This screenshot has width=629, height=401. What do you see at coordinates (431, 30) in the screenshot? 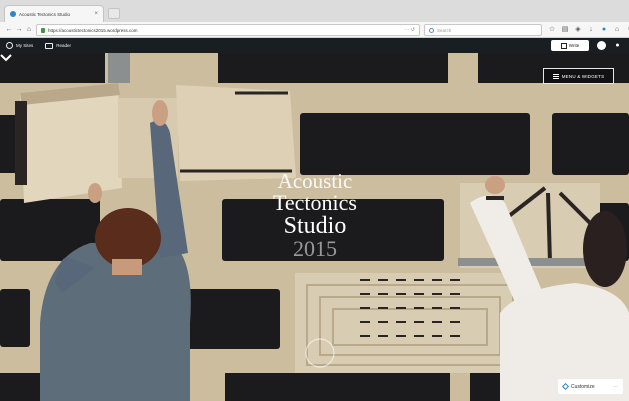
I see `search-engine-icon` at bounding box center [431, 30].